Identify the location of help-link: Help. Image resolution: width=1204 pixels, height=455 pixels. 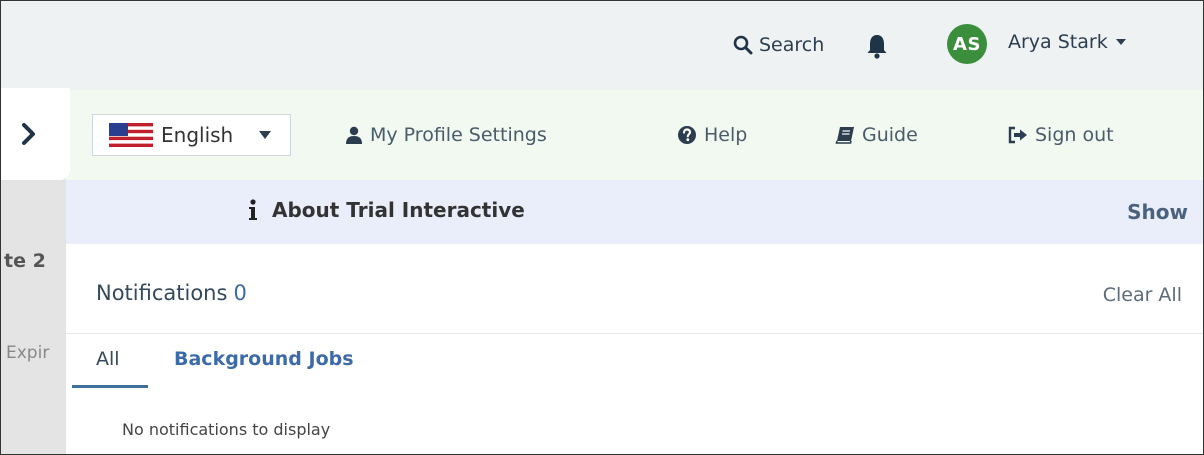
(712, 135).